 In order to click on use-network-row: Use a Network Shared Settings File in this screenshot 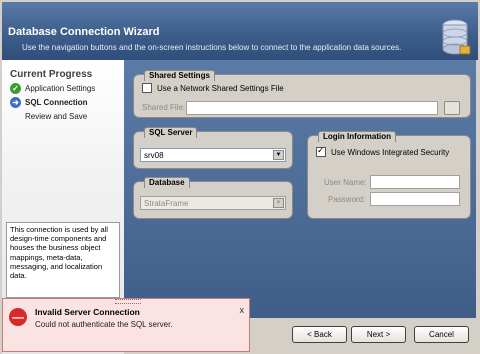, I will do `click(213, 88)`.